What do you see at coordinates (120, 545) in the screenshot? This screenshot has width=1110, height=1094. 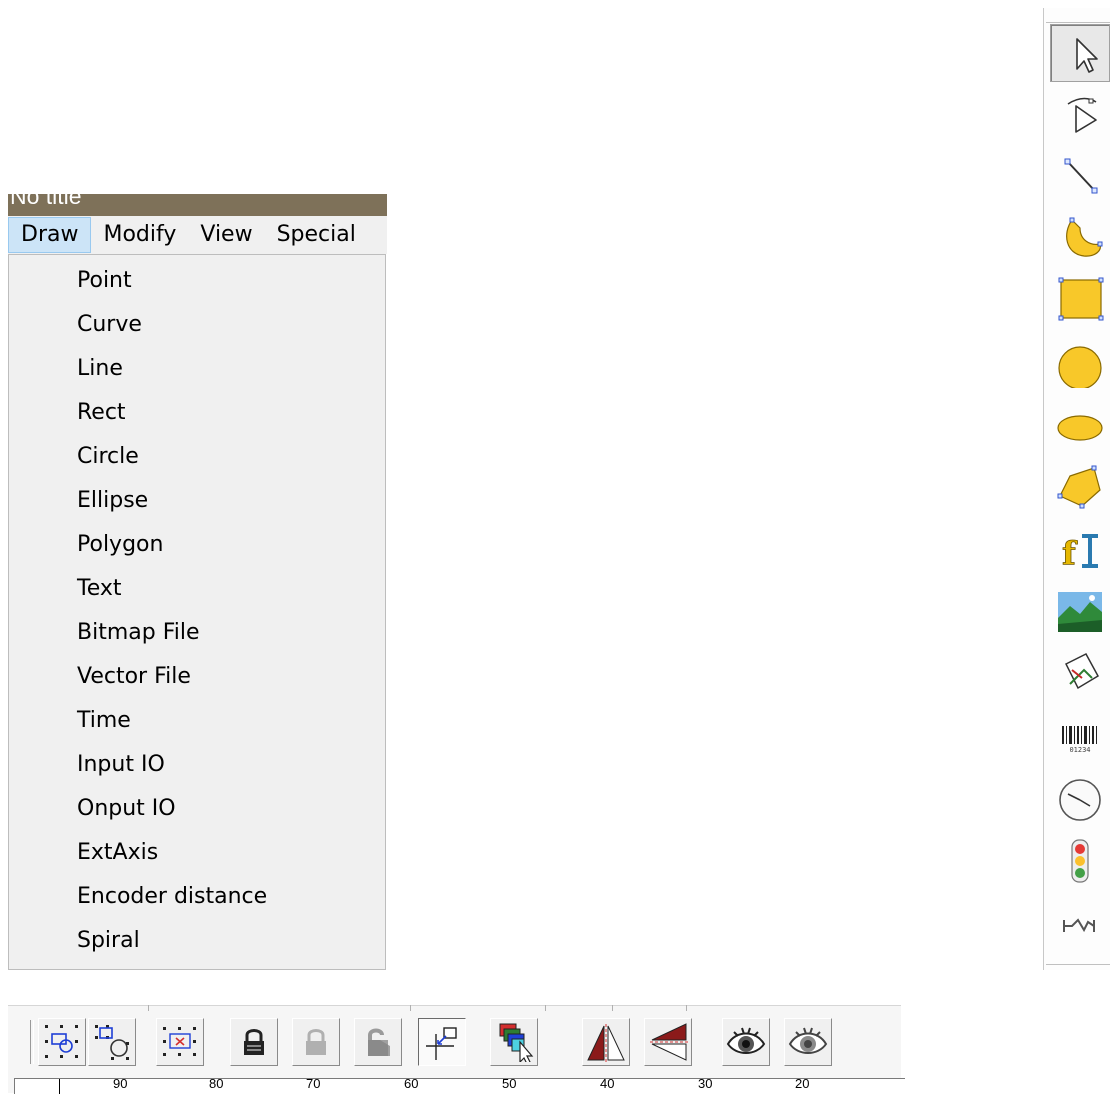 I see `menu-item-polygon: Polygon` at bounding box center [120, 545].